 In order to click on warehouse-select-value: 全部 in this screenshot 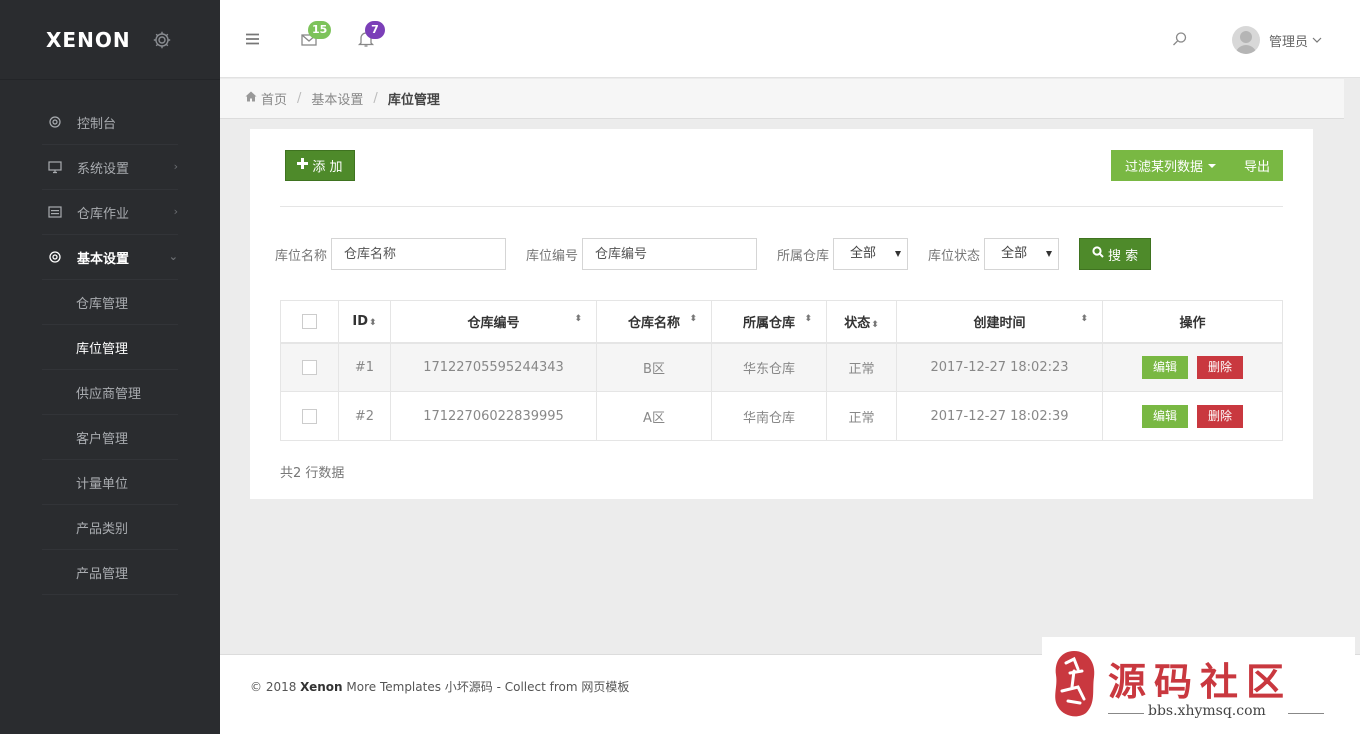, I will do `click(863, 253)`.